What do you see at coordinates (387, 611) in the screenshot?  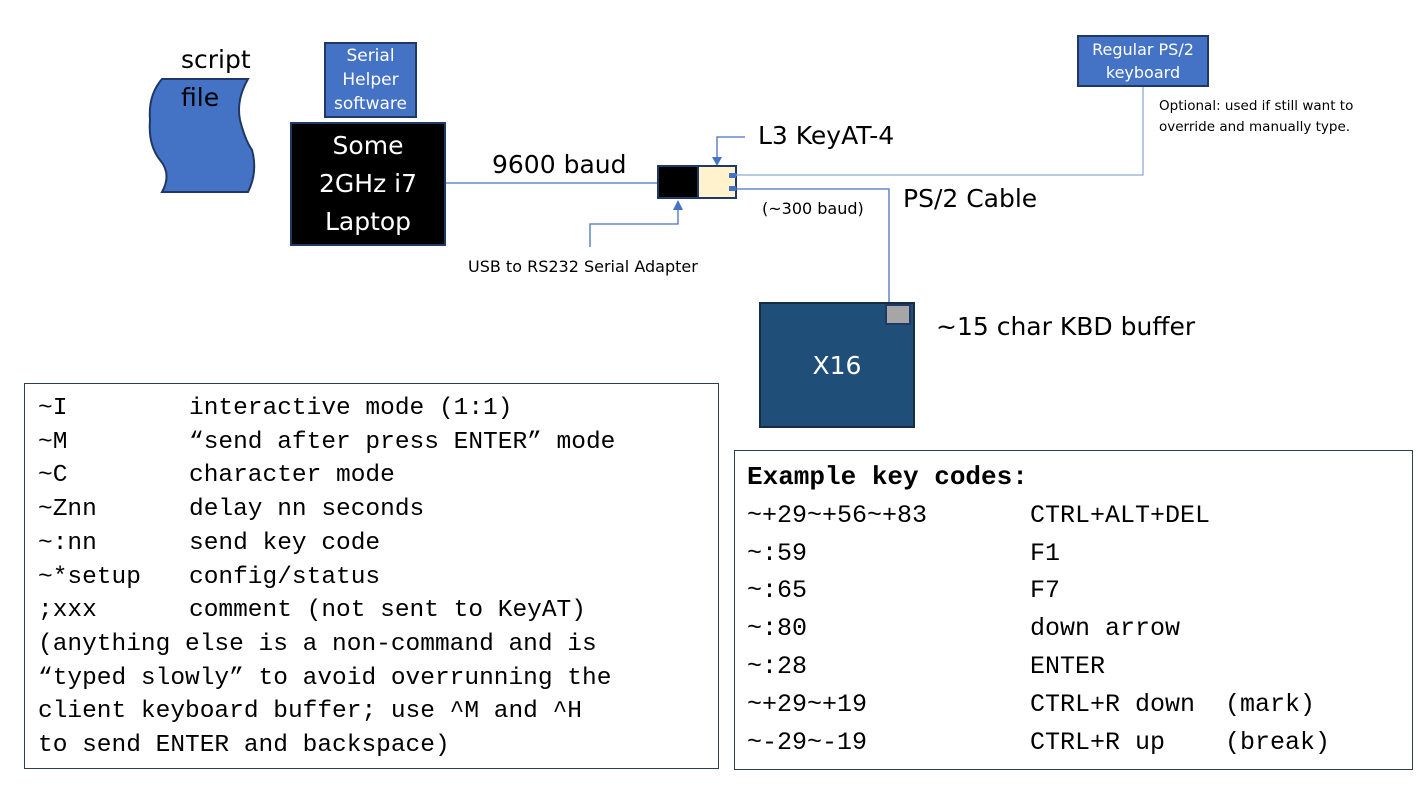 I see `command-description: comment (not sent to KeyAT)` at bounding box center [387, 611].